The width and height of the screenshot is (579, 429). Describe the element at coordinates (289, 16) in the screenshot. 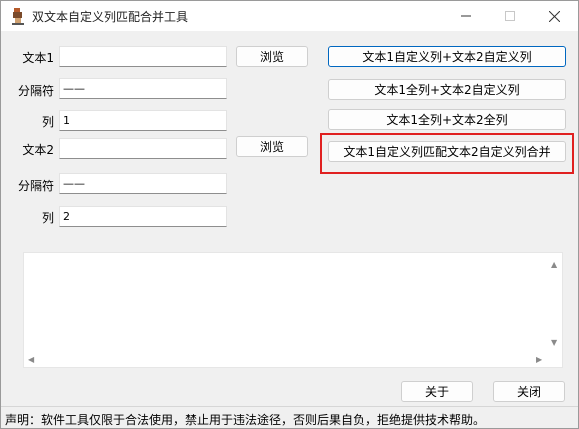

I see `title-bar: 双文本自定义列匹配合并工具` at that location.